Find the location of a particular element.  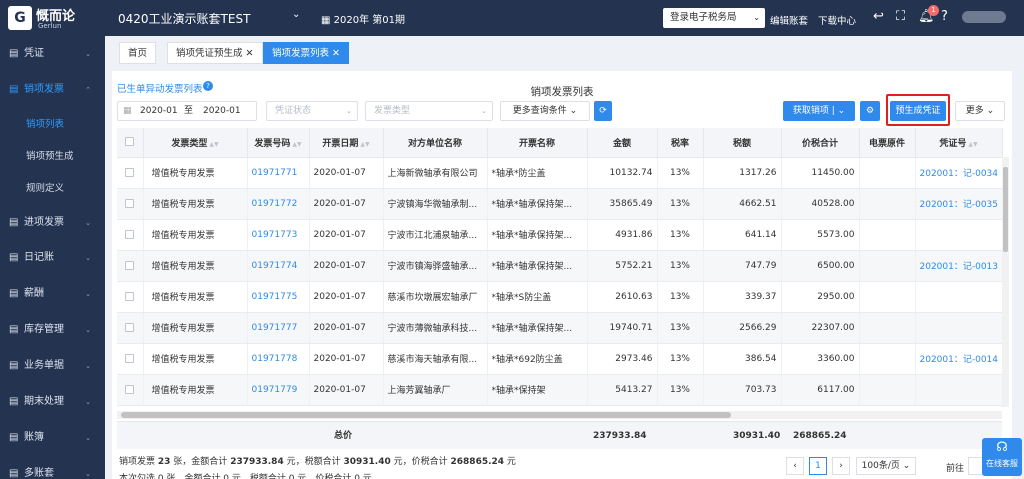

vertical-scrollbar is located at coordinates (1005, 282).